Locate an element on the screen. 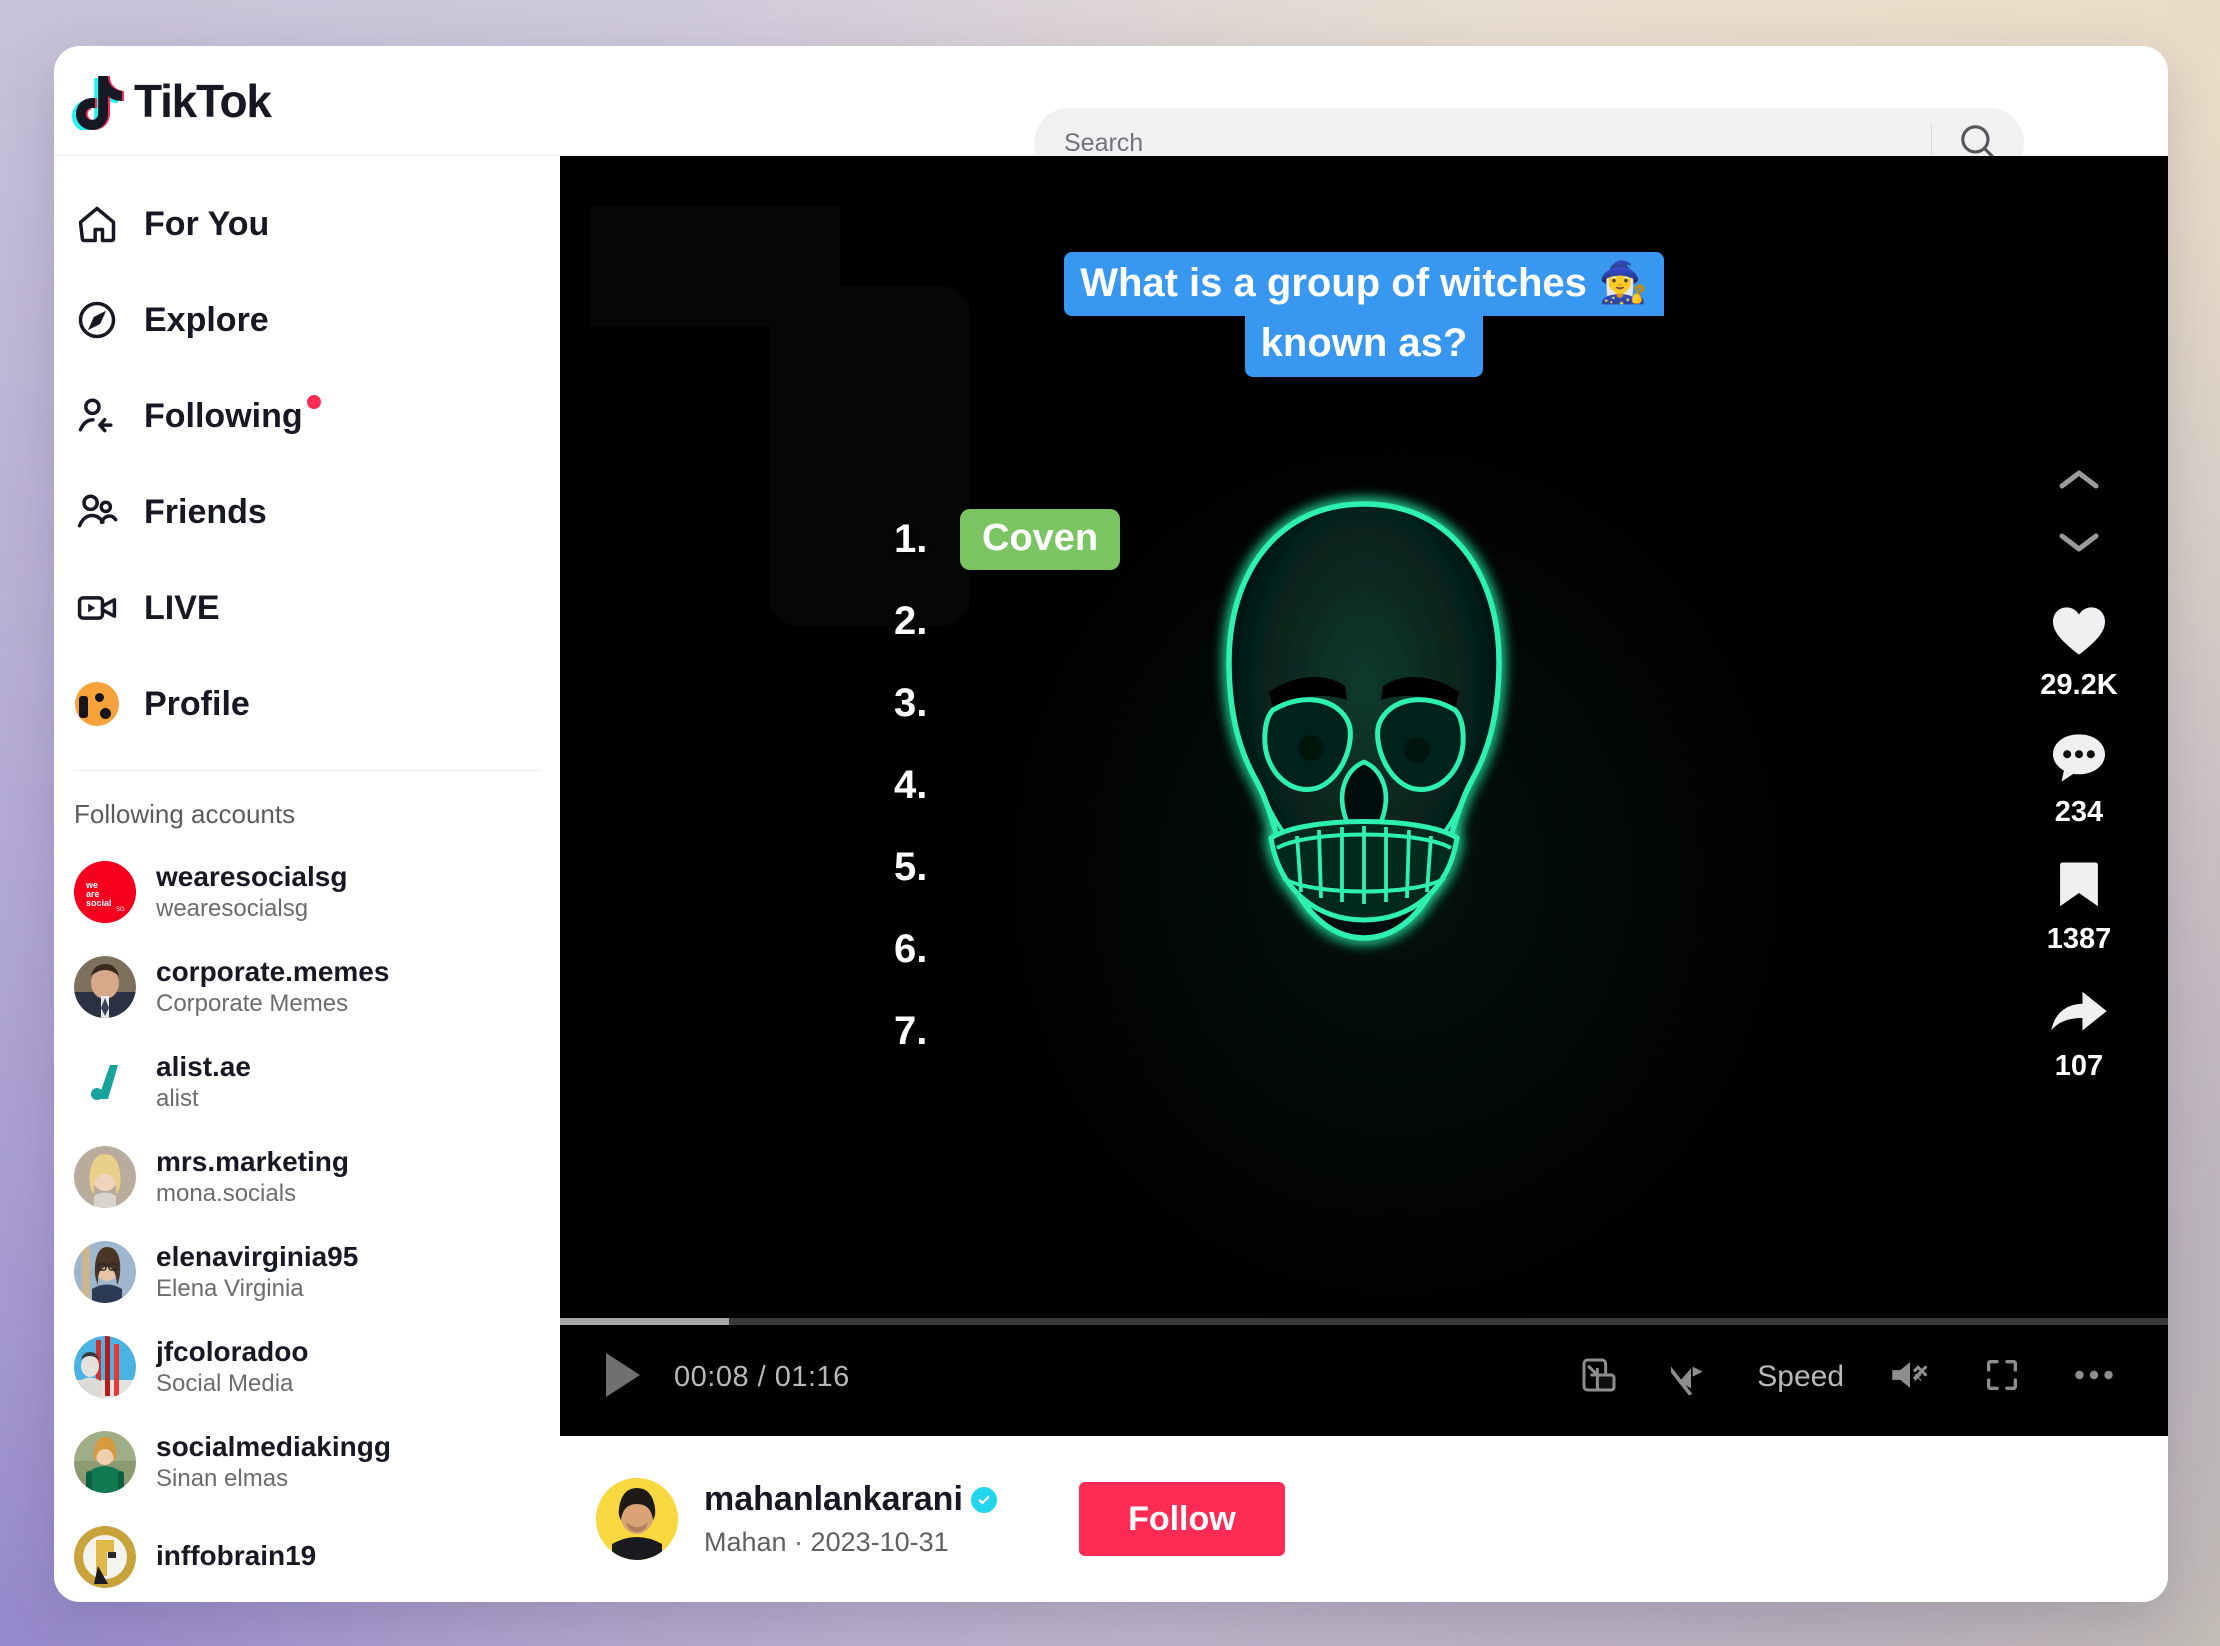 This screenshot has width=2220, height=1646. answer-number: 7. is located at coordinates (911, 1030).